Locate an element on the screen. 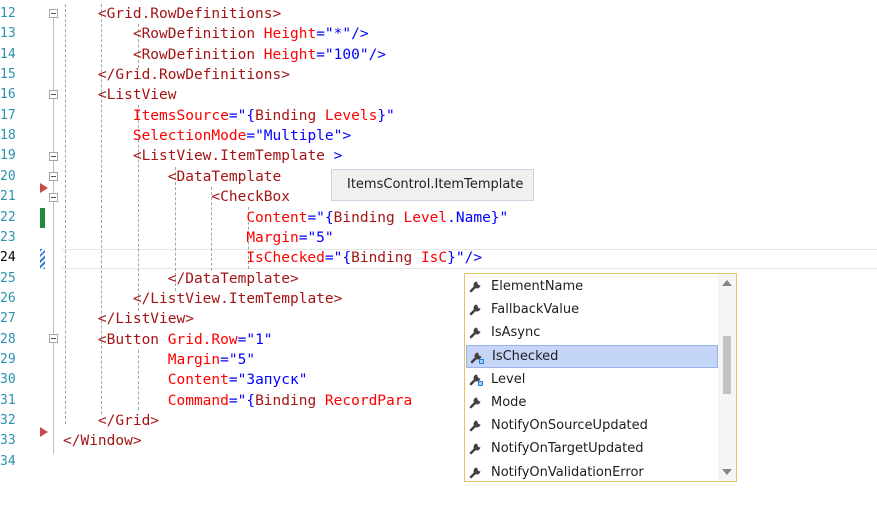 The height and width of the screenshot is (510, 877). completion-item-label: IsAsync is located at coordinates (516, 333).